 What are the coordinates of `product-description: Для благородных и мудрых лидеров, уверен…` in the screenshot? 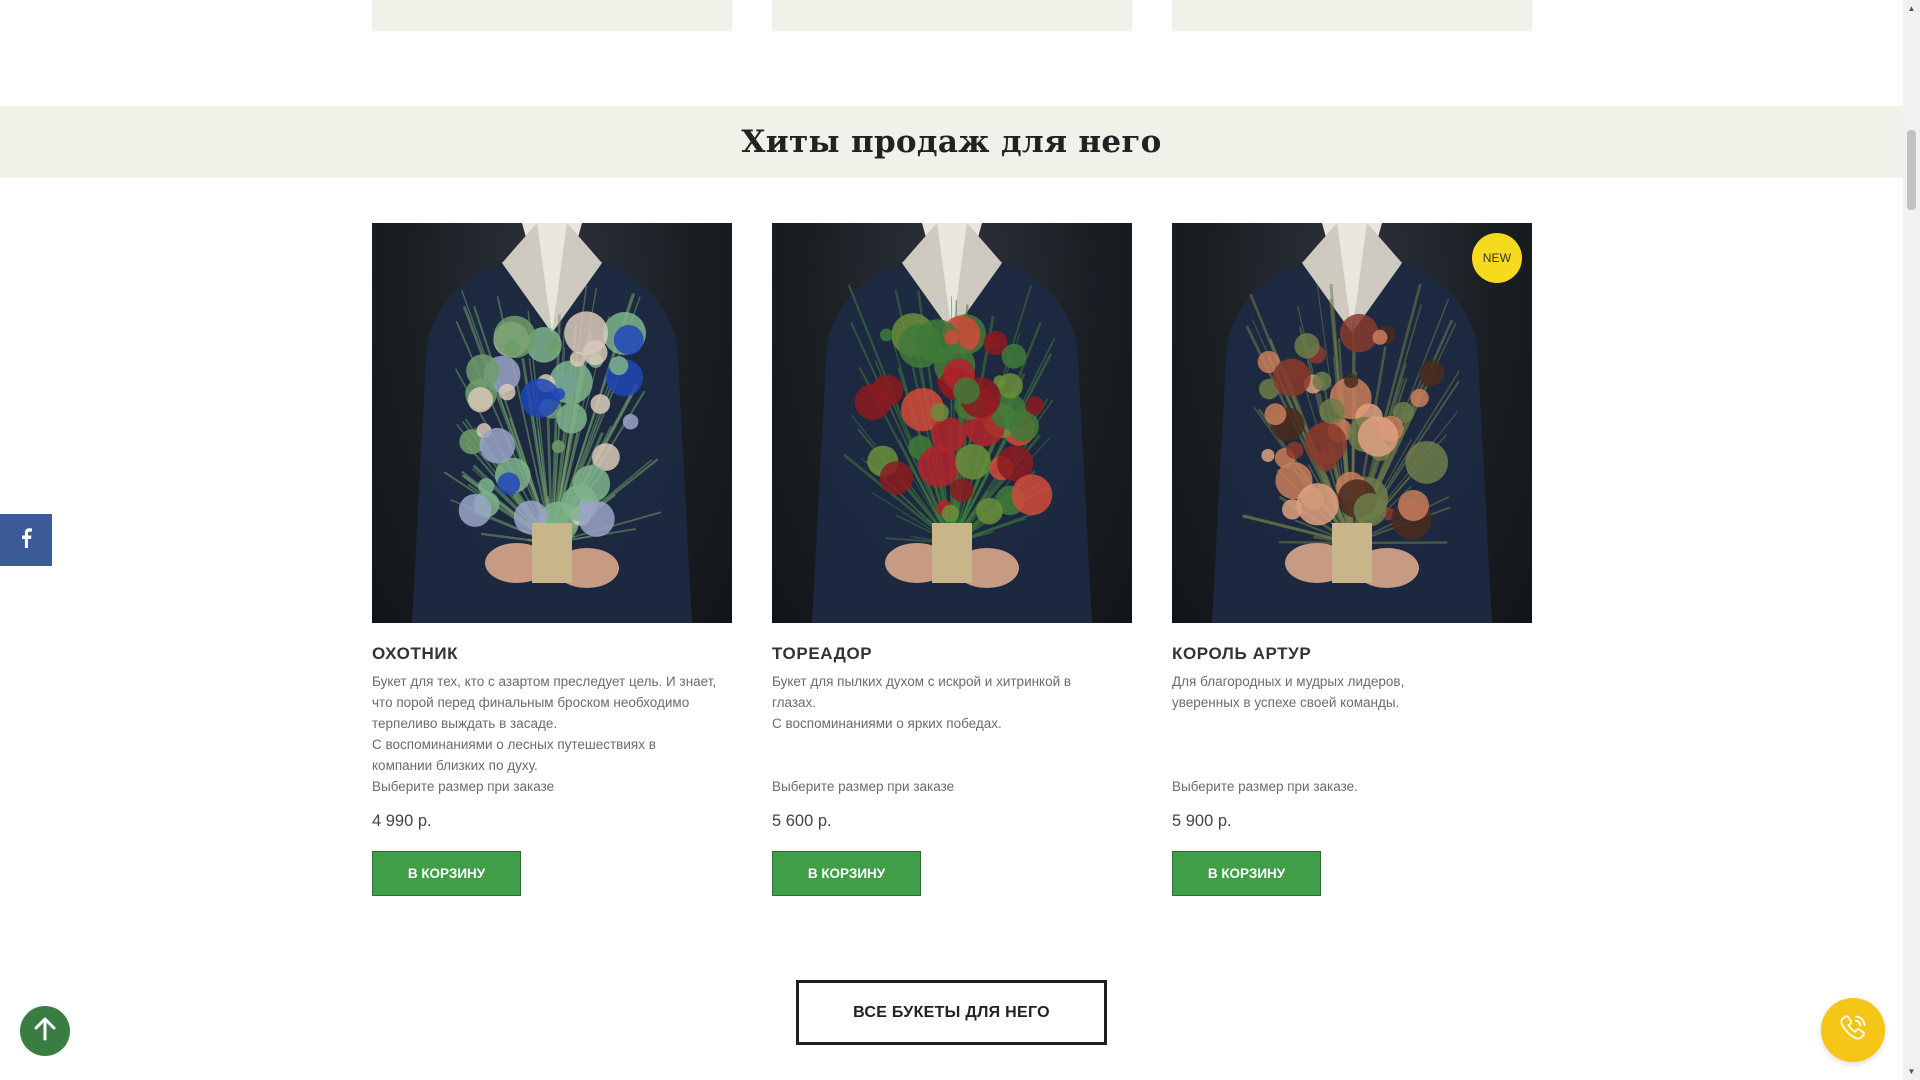 It's located at (1288, 692).